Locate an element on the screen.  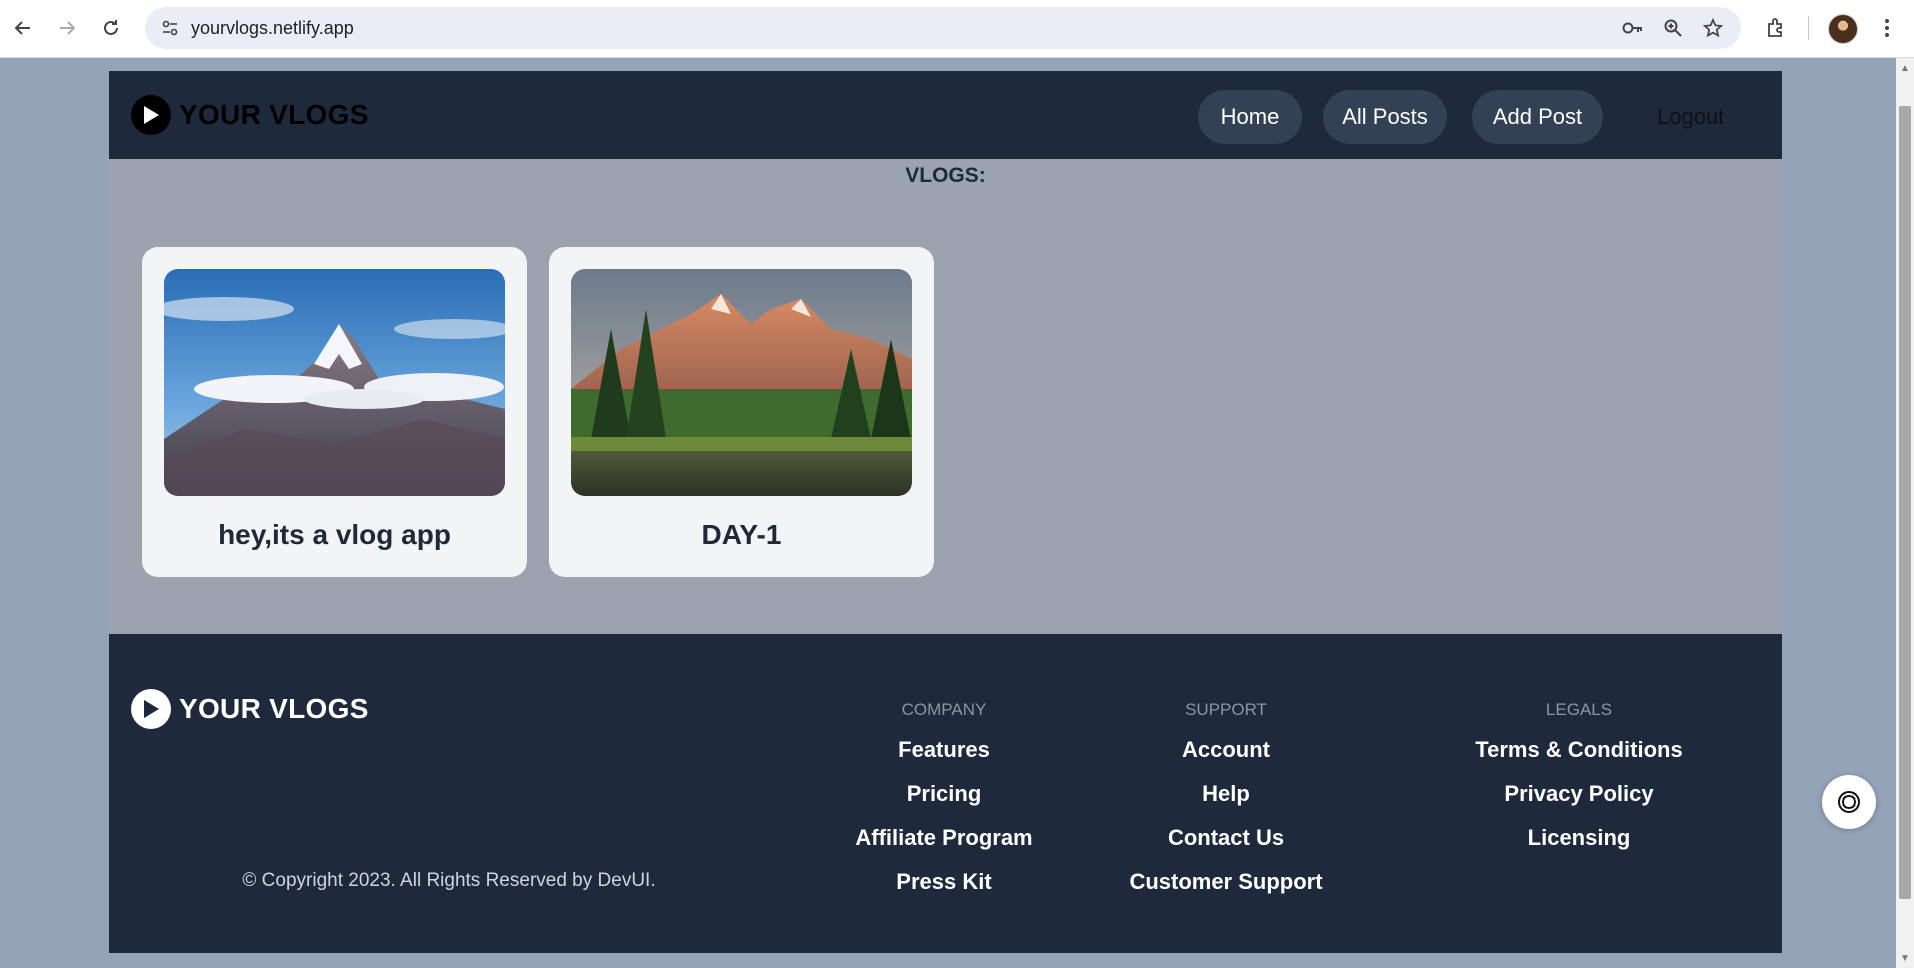
footer-heading-legals: LEGALS is located at coordinates (1579, 709).